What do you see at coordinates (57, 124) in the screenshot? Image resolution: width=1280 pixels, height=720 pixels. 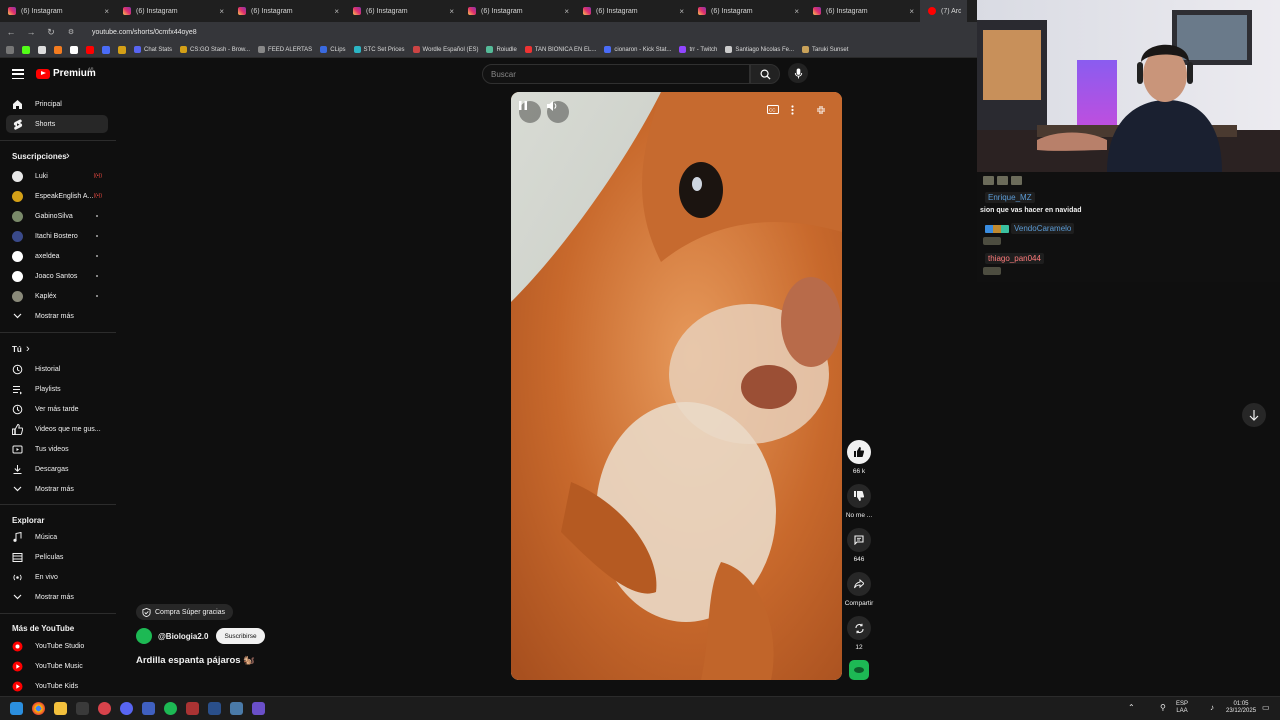 I see `sidebar-item: Shorts` at bounding box center [57, 124].